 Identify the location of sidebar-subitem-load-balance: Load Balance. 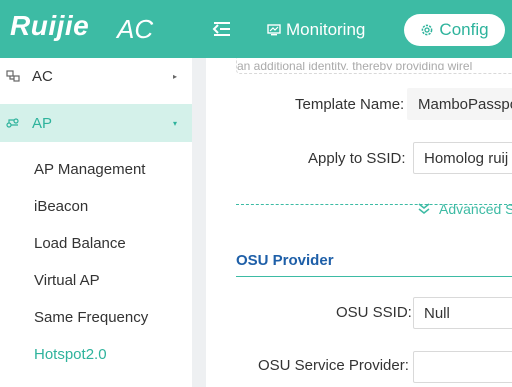
(80, 243).